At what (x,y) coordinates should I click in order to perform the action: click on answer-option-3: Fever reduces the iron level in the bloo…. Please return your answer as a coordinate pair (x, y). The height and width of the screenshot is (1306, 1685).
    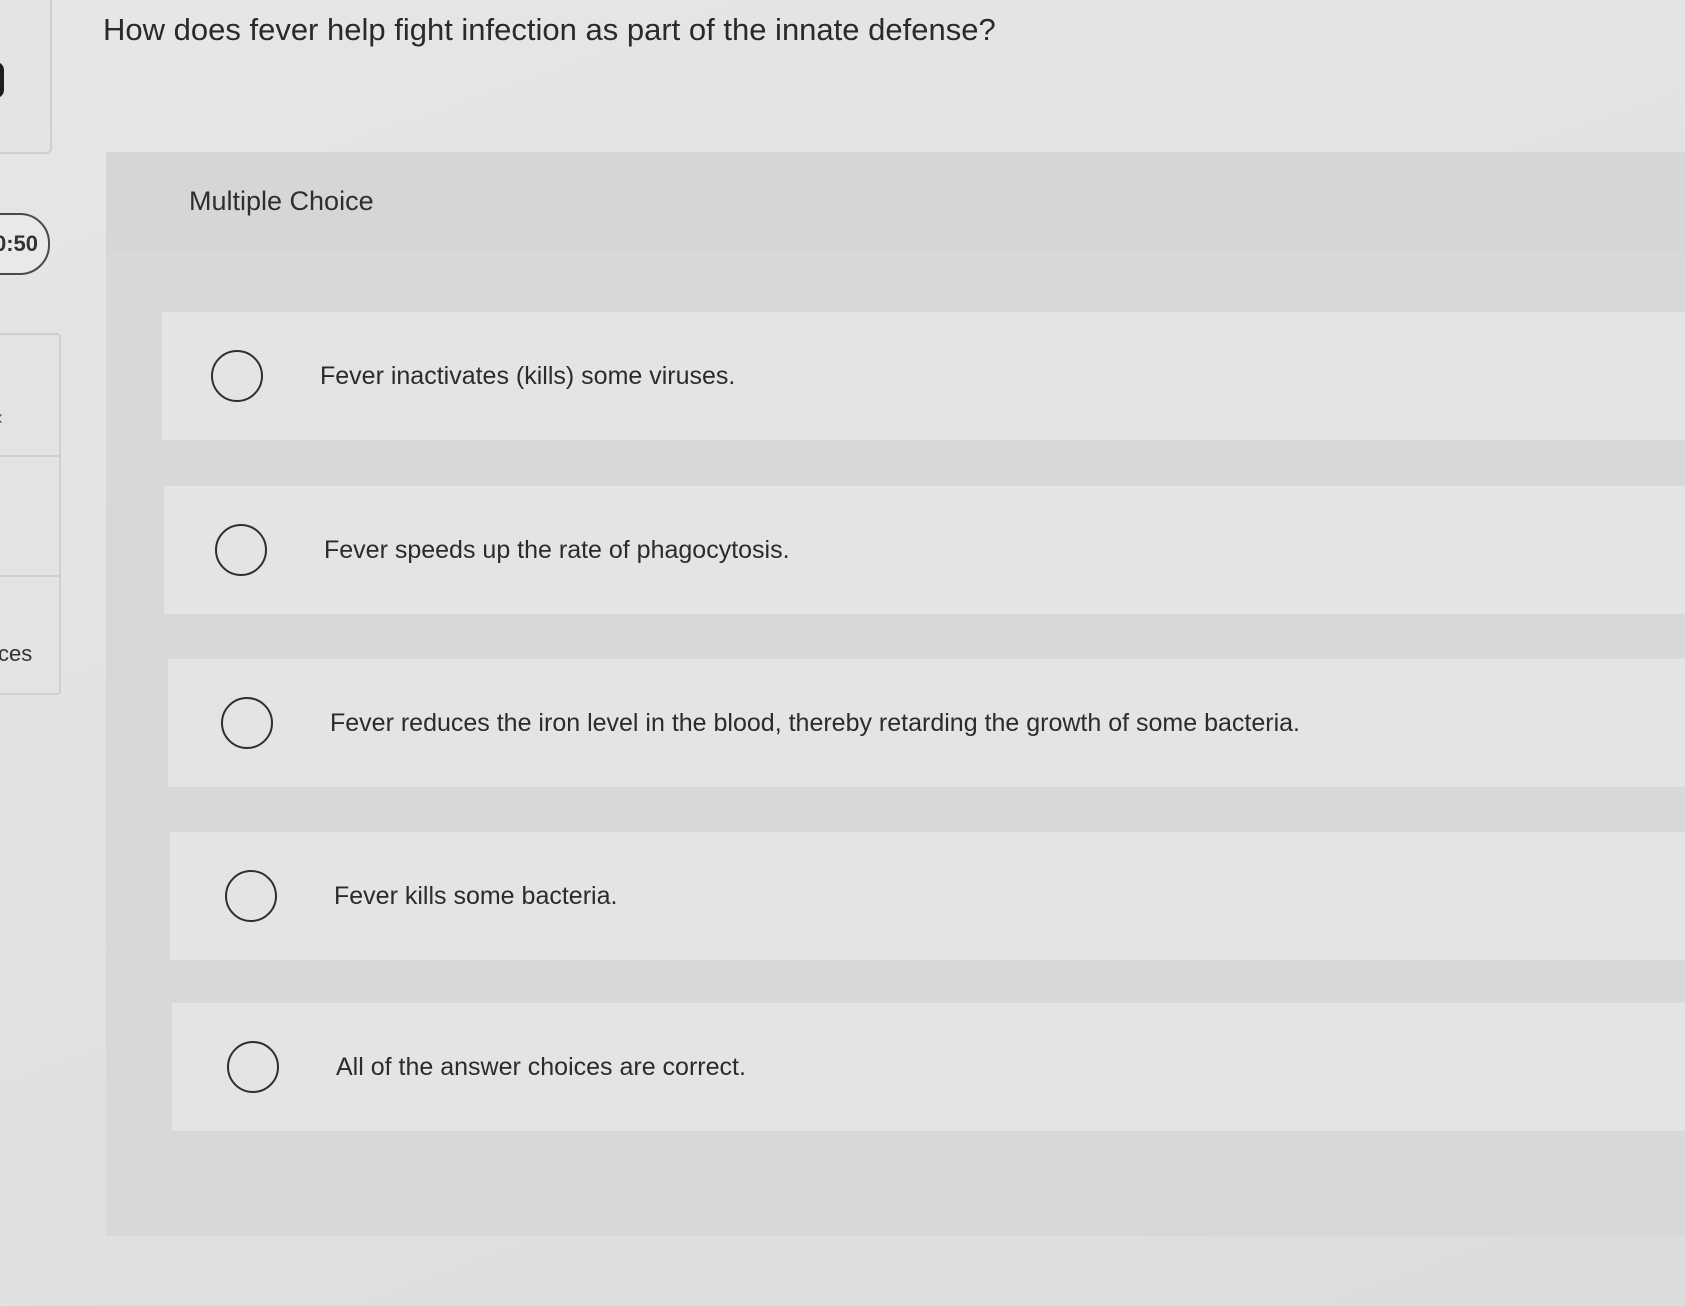
    Looking at the image, I should click on (926, 723).